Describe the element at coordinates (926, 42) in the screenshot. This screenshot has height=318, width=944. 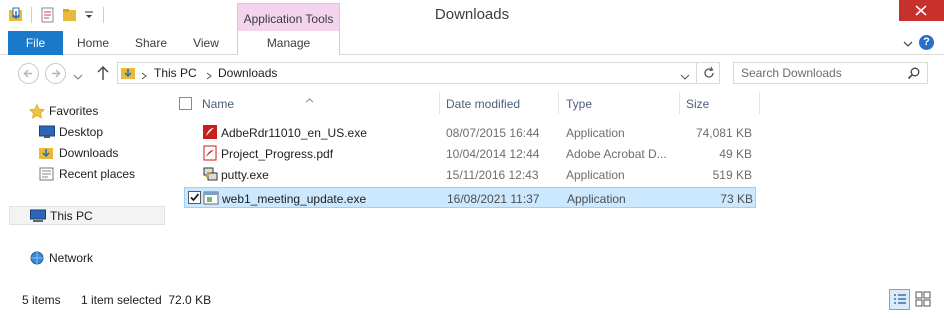
I see `help-icon: ?` at that location.